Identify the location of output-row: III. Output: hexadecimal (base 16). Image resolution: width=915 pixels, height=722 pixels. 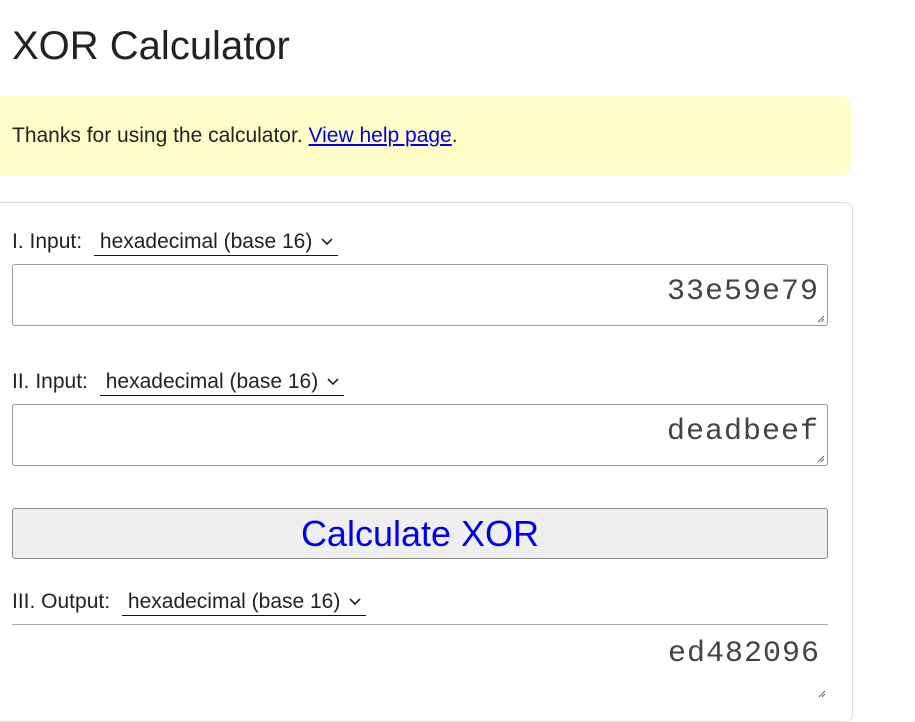
(189, 602).